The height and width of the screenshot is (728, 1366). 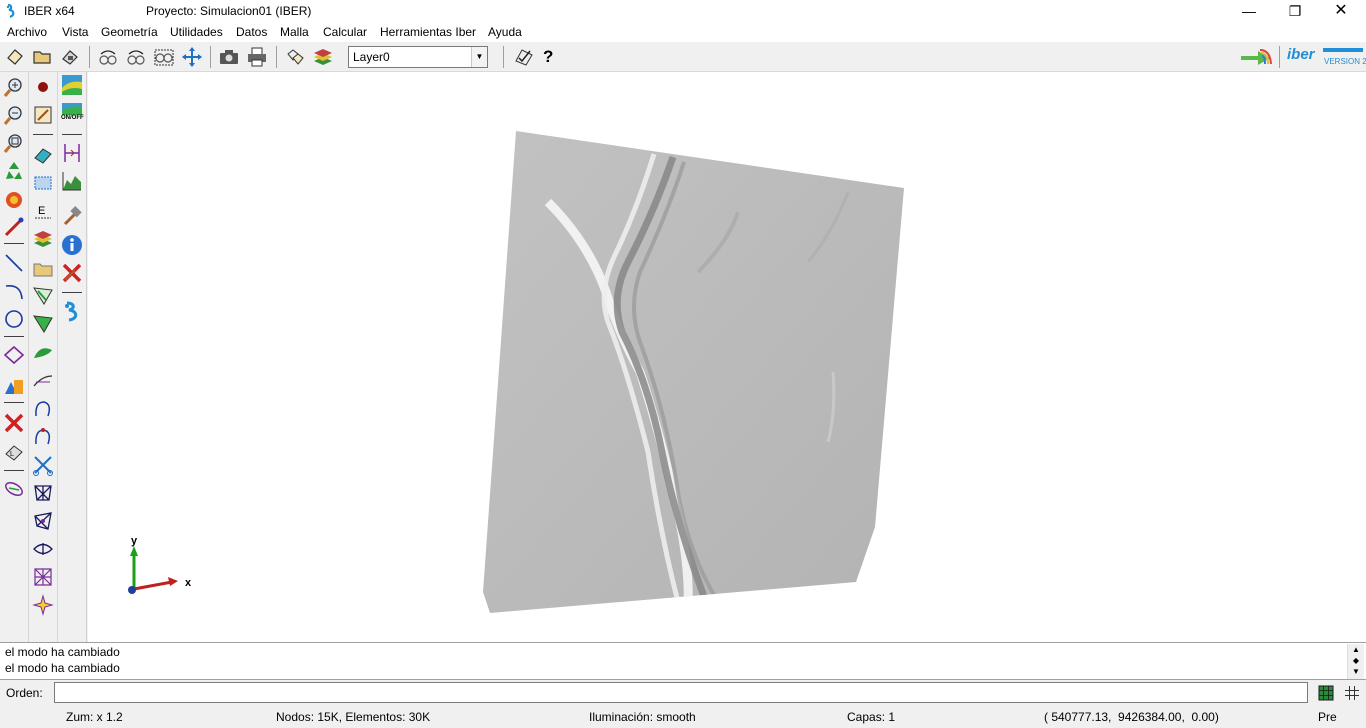 What do you see at coordinates (1301, 54) in the screenshot?
I see `iber-brand-logo: iber` at bounding box center [1301, 54].